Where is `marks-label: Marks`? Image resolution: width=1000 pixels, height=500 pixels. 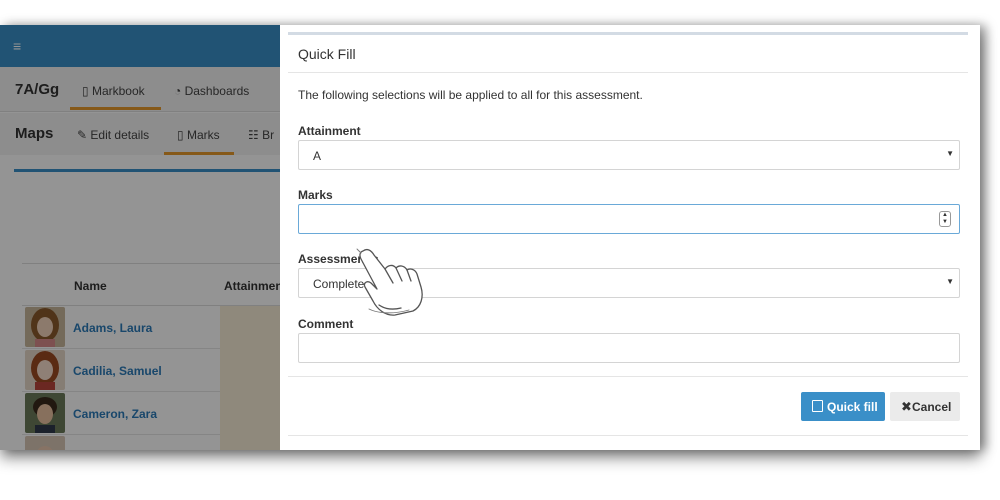
marks-label: Marks is located at coordinates (315, 195).